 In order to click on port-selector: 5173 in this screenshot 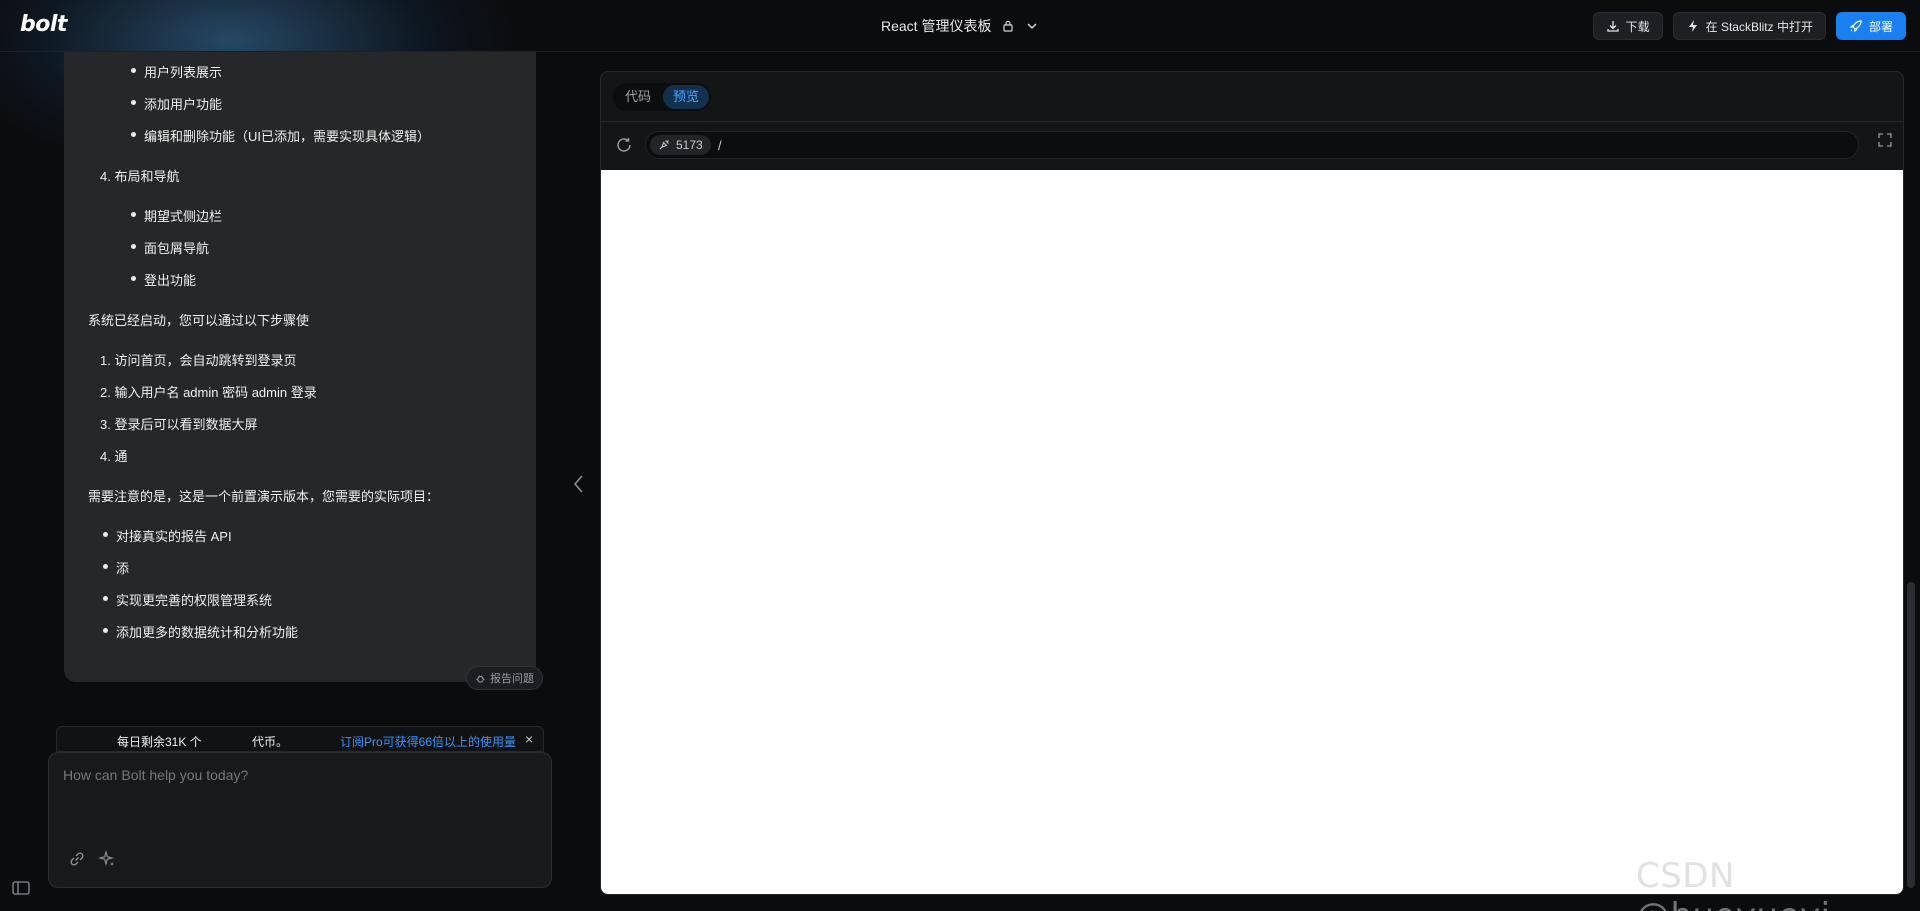, I will do `click(680, 145)`.